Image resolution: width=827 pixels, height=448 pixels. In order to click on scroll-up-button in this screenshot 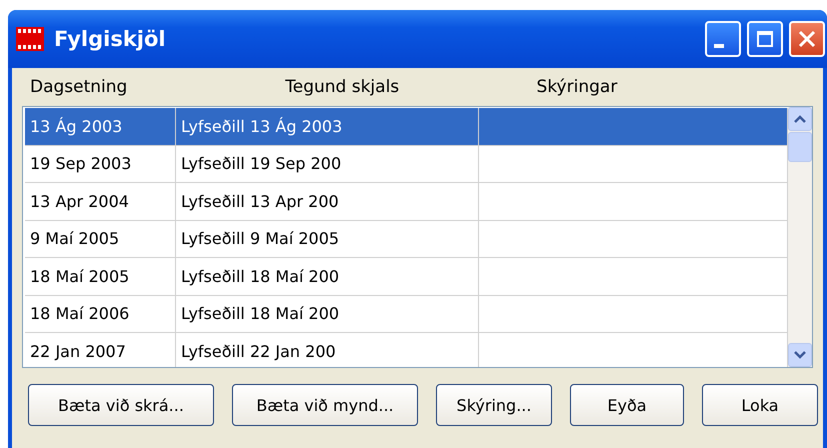, I will do `click(800, 119)`.